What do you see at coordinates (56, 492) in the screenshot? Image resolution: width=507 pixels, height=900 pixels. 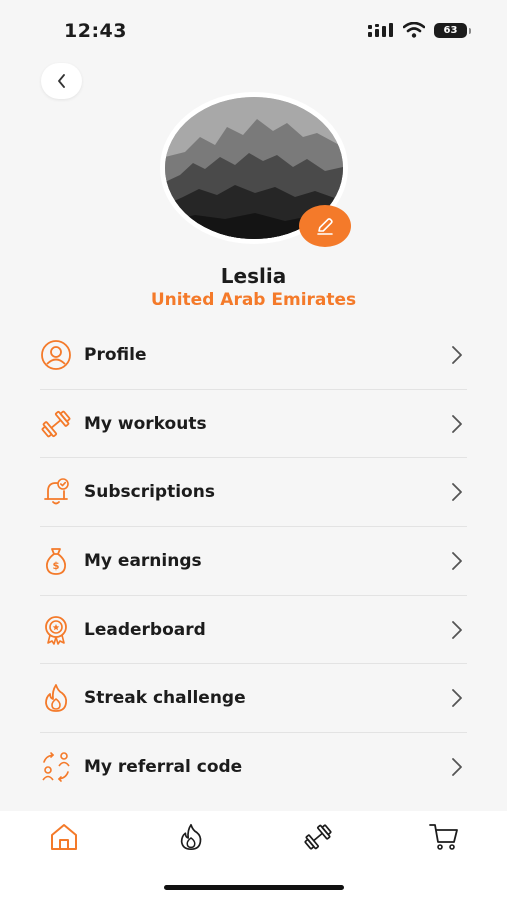 I see `bell-check-icon` at bounding box center [56, 492].